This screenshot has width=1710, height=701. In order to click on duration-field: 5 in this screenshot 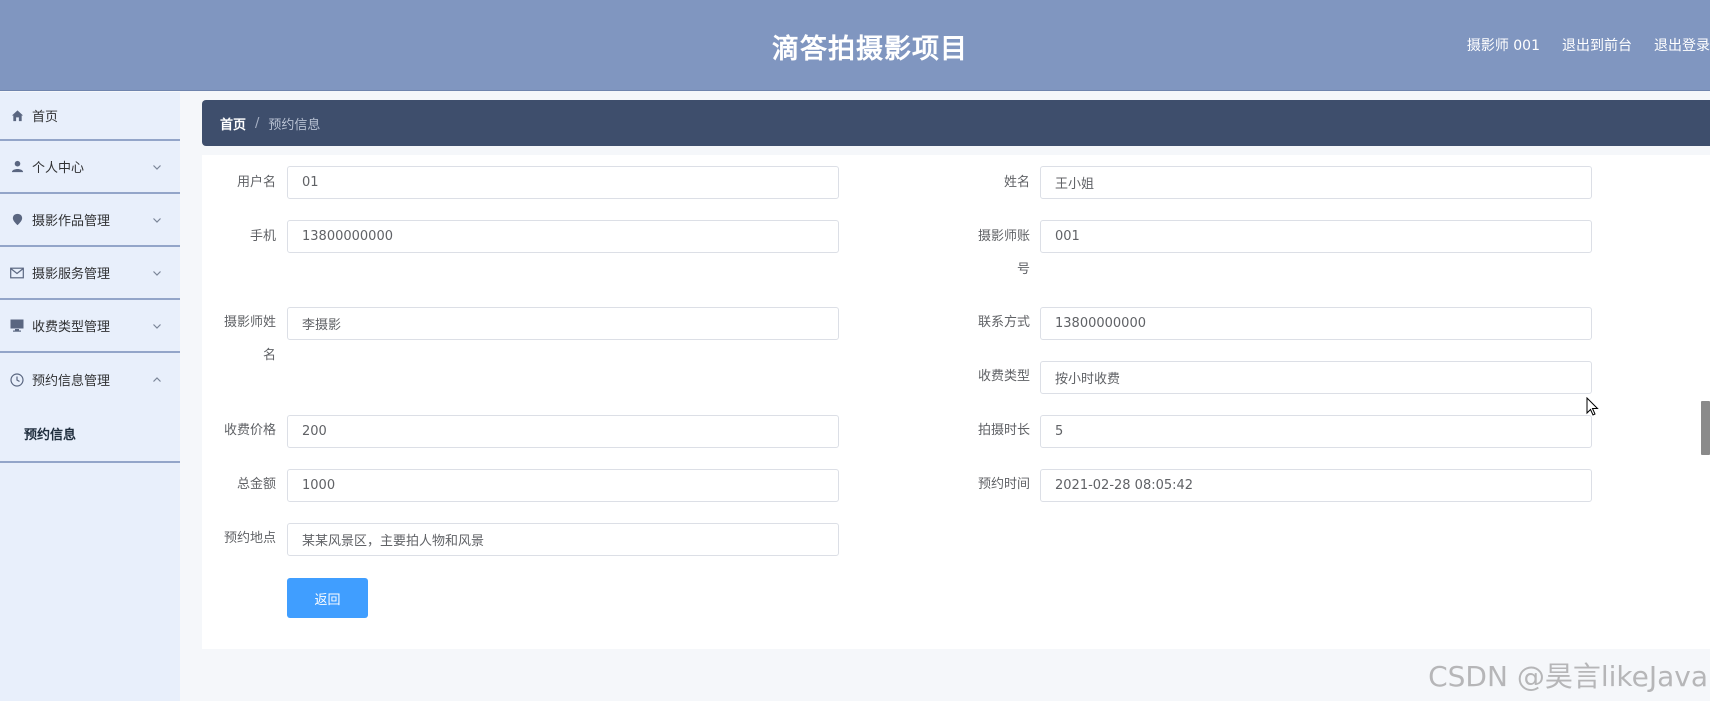, I will do `click(1316, 431)`.